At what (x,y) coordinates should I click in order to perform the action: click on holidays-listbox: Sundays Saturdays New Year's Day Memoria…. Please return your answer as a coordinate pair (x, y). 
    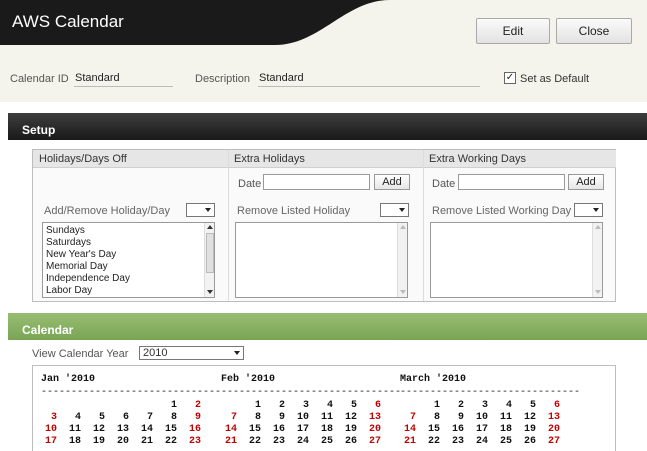
    Looking at the image, I should click on (128, 260).